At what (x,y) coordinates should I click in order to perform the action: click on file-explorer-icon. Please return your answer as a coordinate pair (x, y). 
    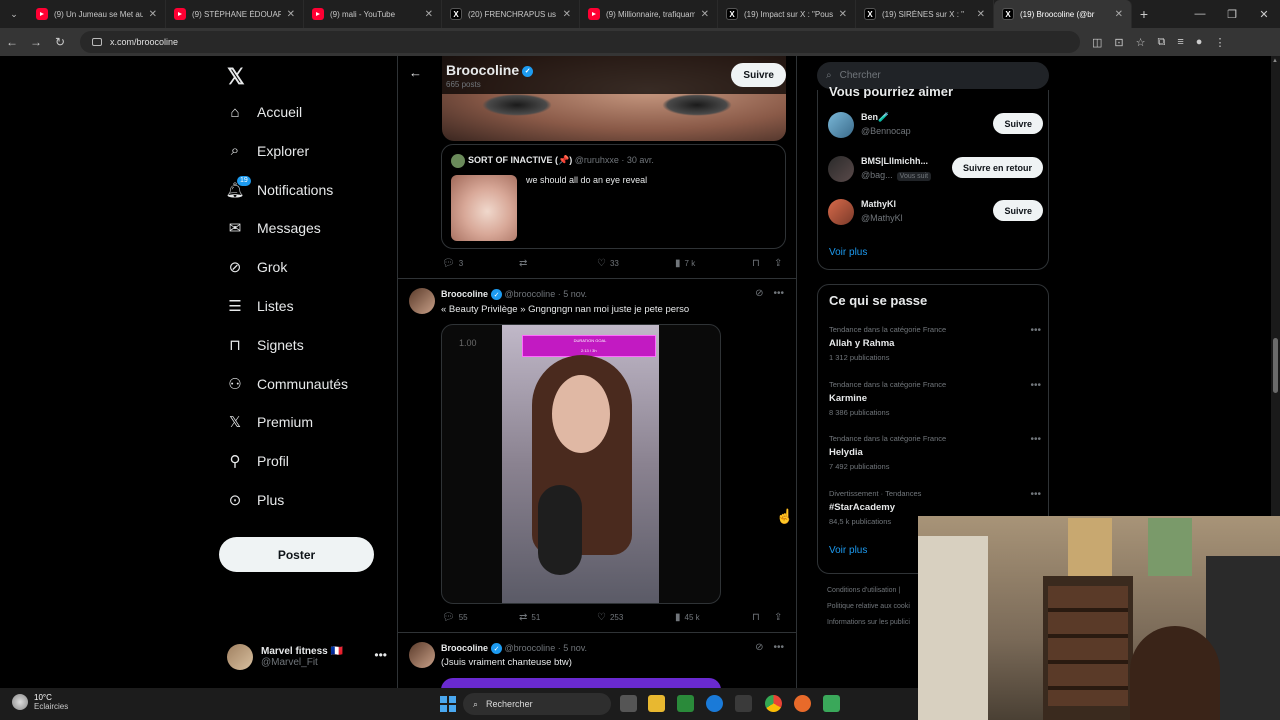
    Looking at the image, I should click on (656, 703).